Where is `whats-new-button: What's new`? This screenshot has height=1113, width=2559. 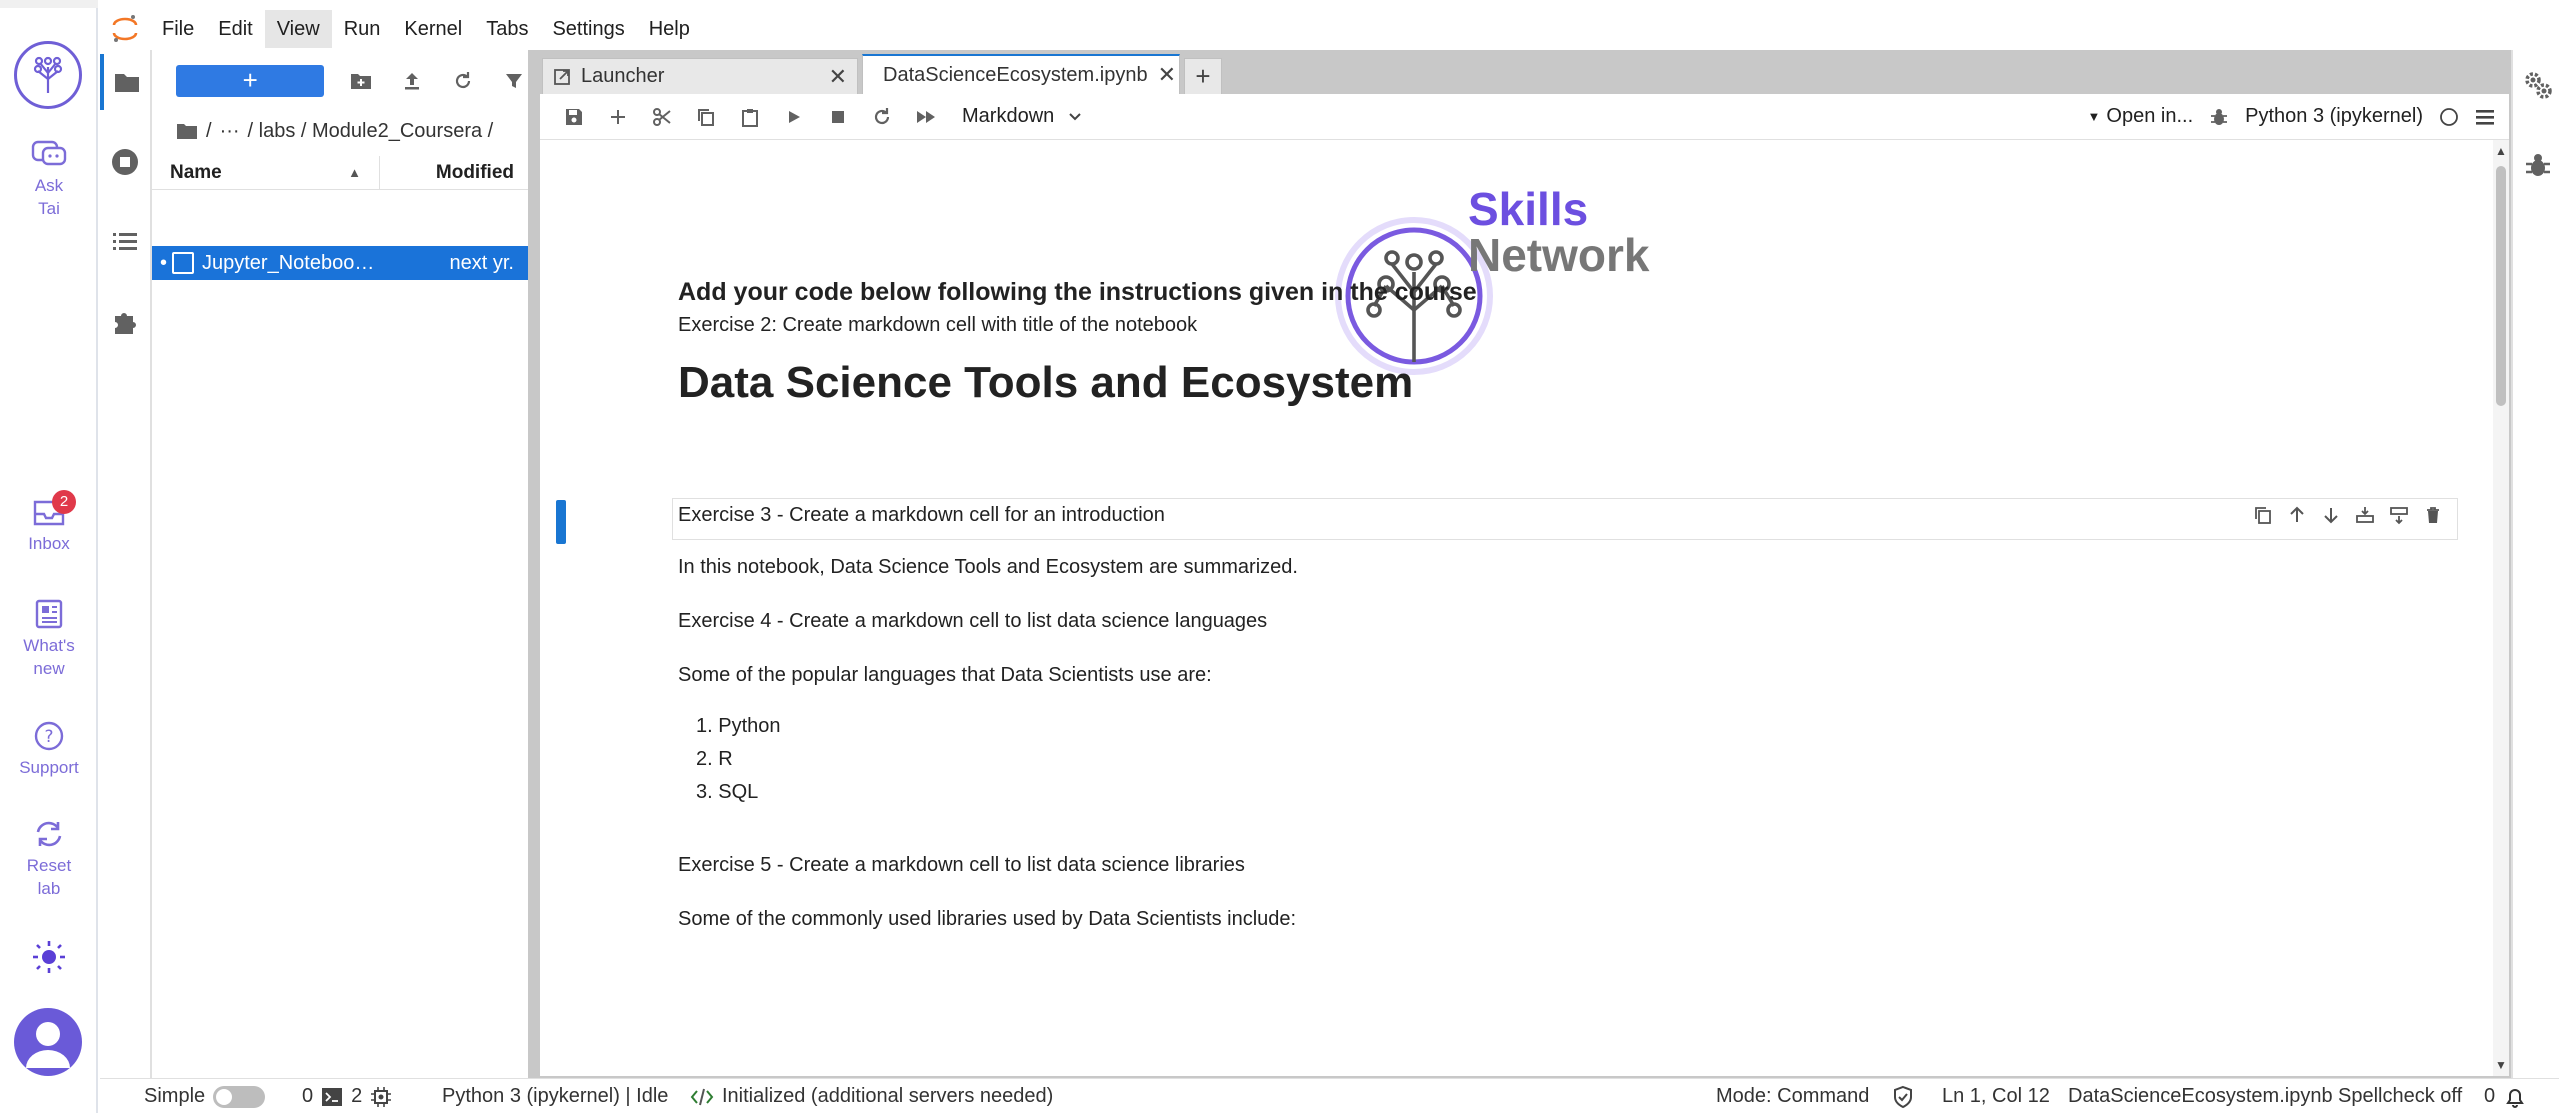 whats-new-button: What's new is located at coordinates (49, 639).